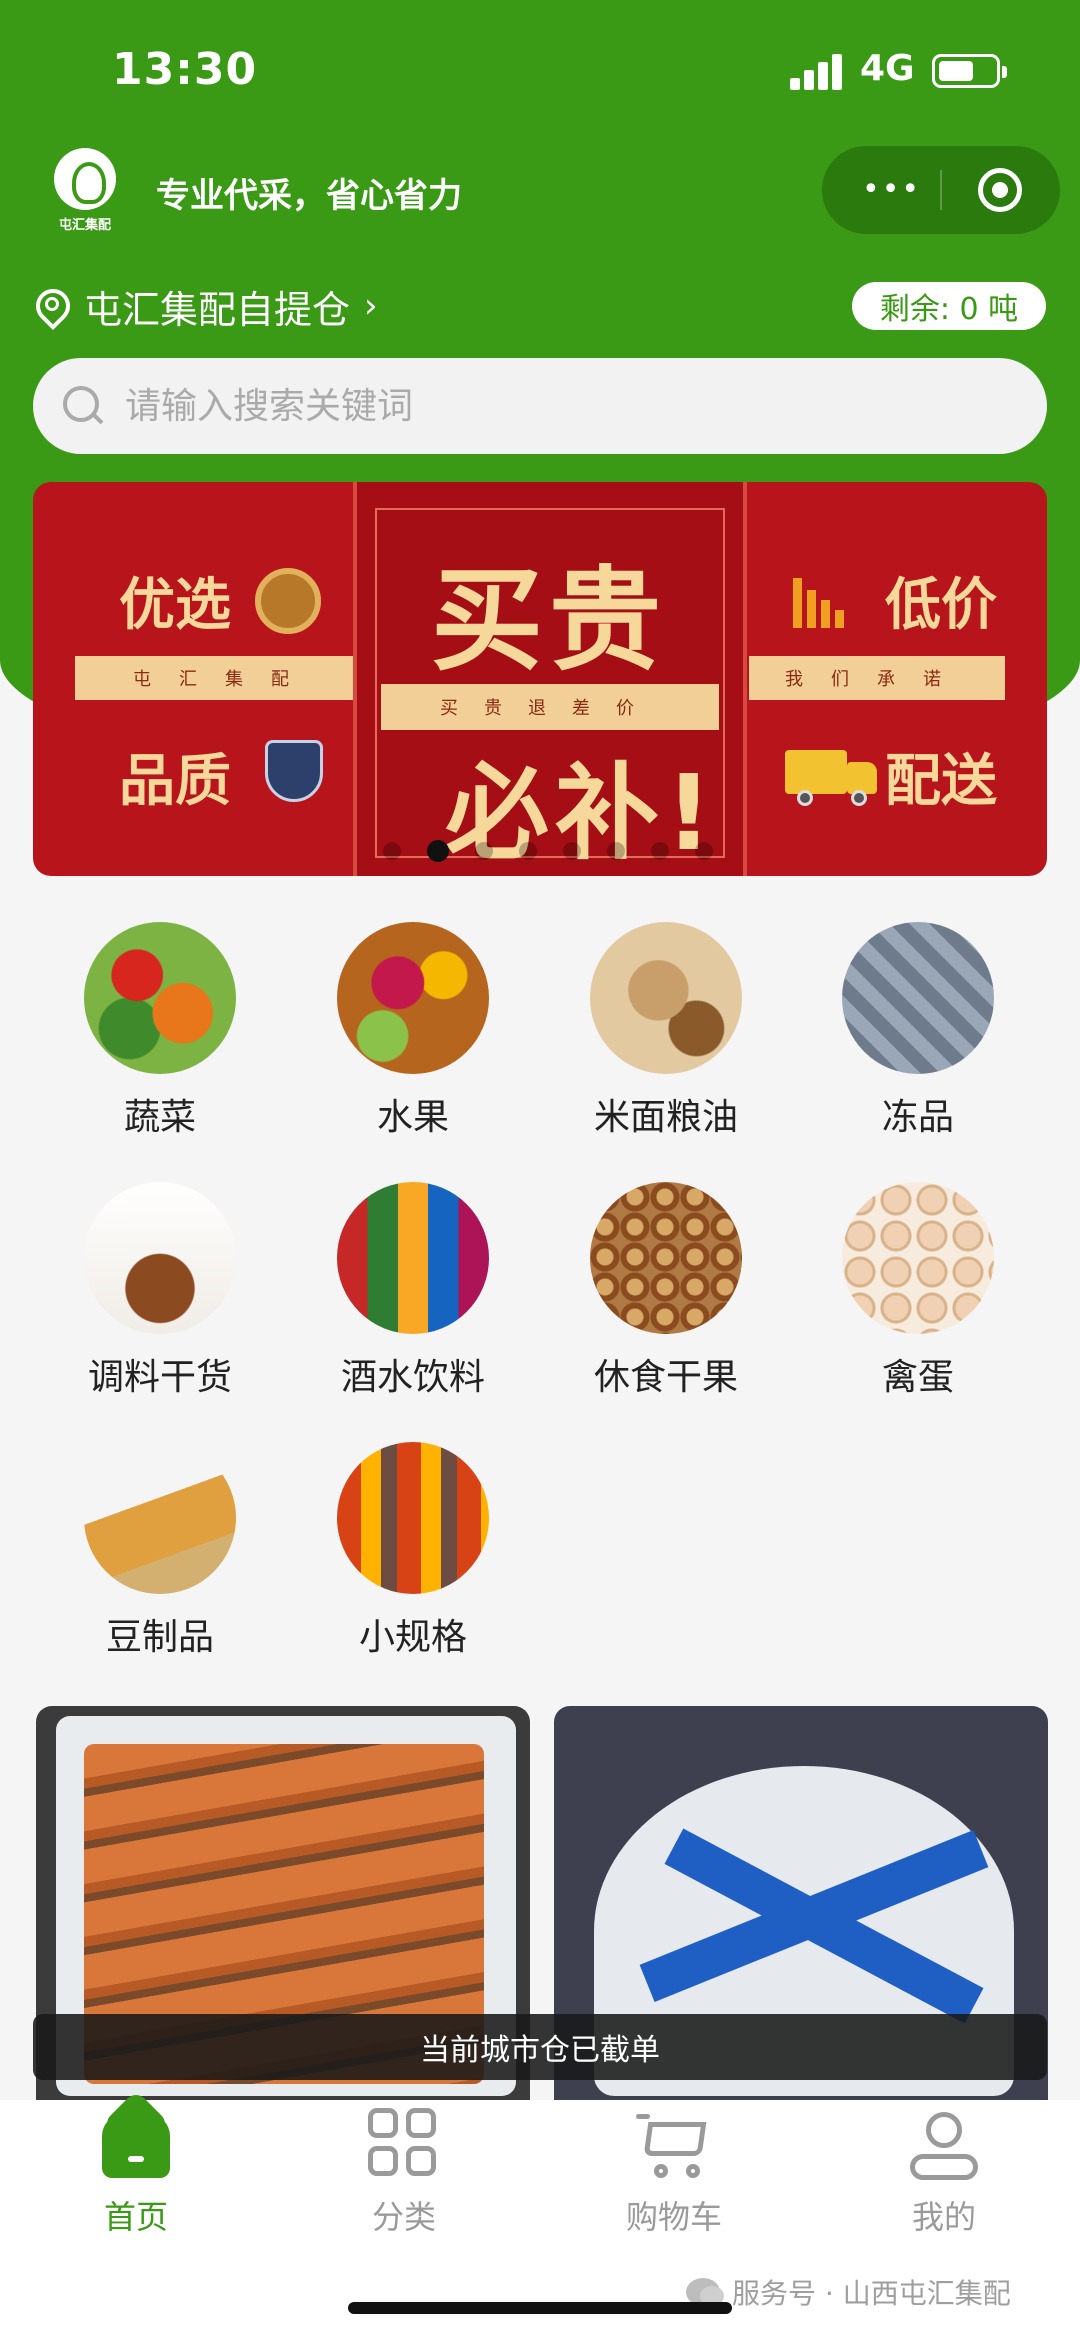 This screenshot has width=1080, height=2337. I want to click on location-name: 屯汇集配自提仓, so click(217, 309).